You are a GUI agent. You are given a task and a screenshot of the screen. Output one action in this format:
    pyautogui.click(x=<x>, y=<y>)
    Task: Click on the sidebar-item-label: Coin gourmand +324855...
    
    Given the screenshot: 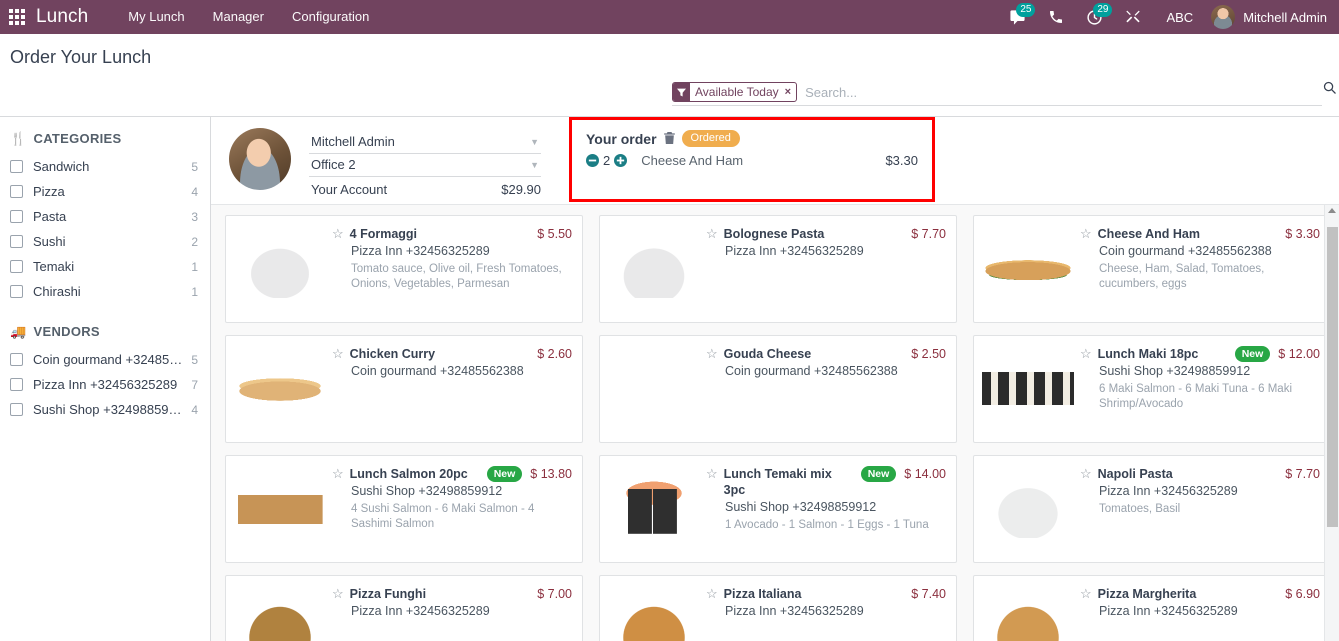 What is the action you would take?
    pyautogui.click(x=109, y=359)
    